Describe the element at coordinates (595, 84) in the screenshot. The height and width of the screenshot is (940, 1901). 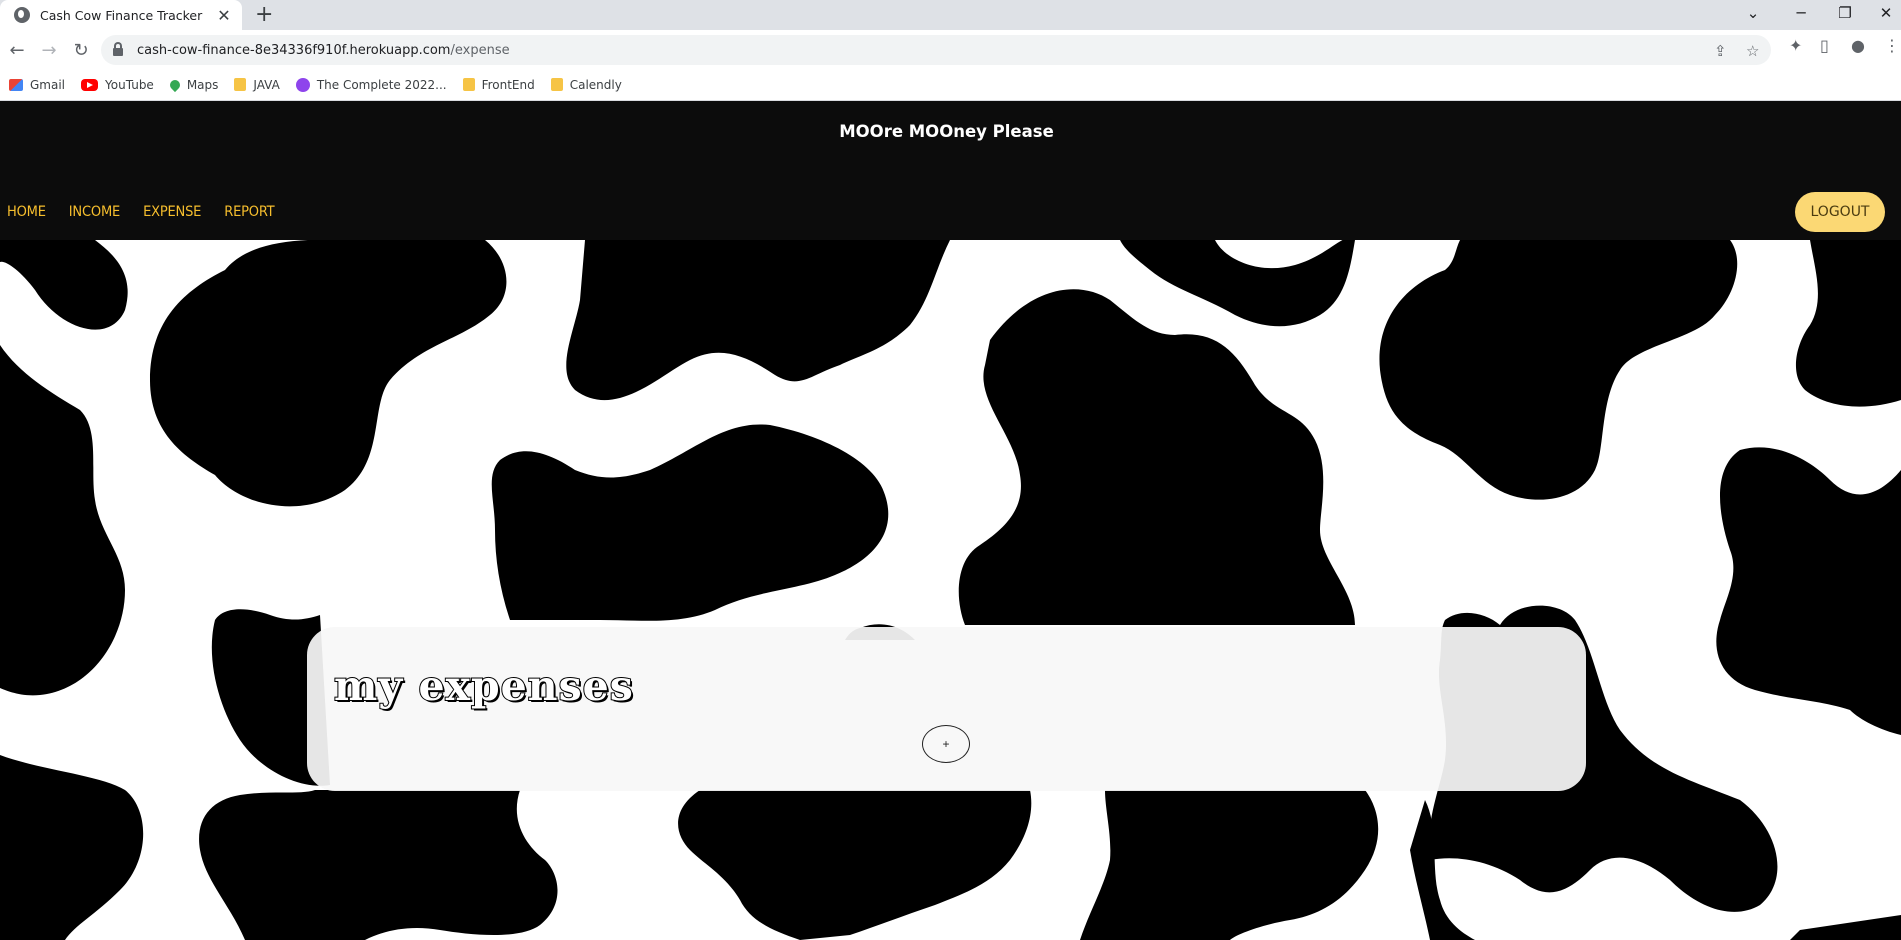
I see `bookmark-label: Calendly` at that location.